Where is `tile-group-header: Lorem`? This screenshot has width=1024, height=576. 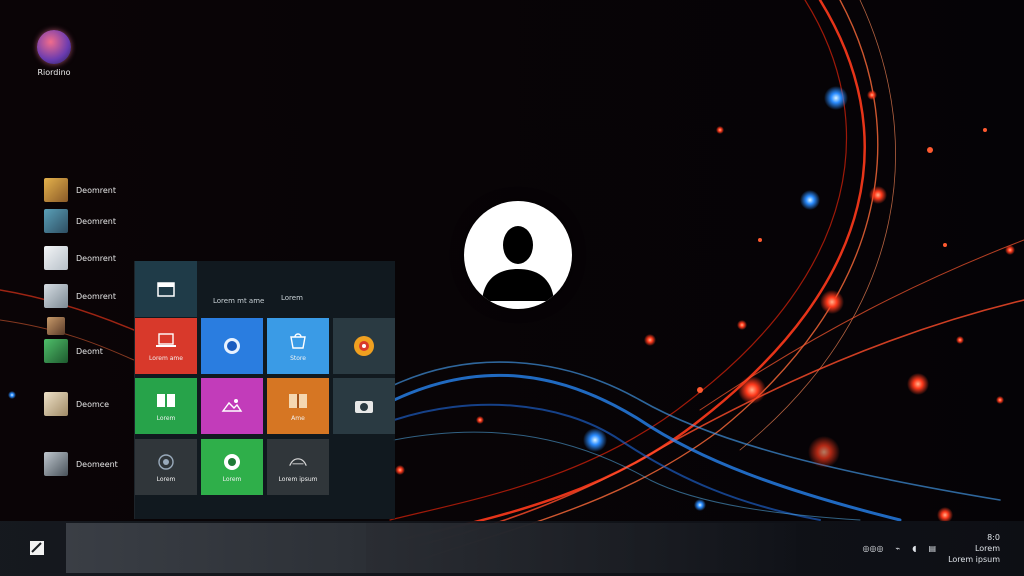 tile-group-header: Lorem is located at coordinates (292, 298).